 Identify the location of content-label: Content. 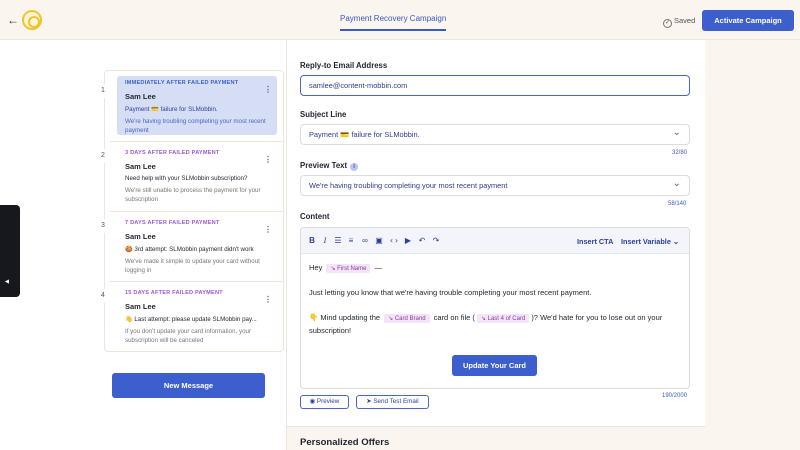
(315, 216).